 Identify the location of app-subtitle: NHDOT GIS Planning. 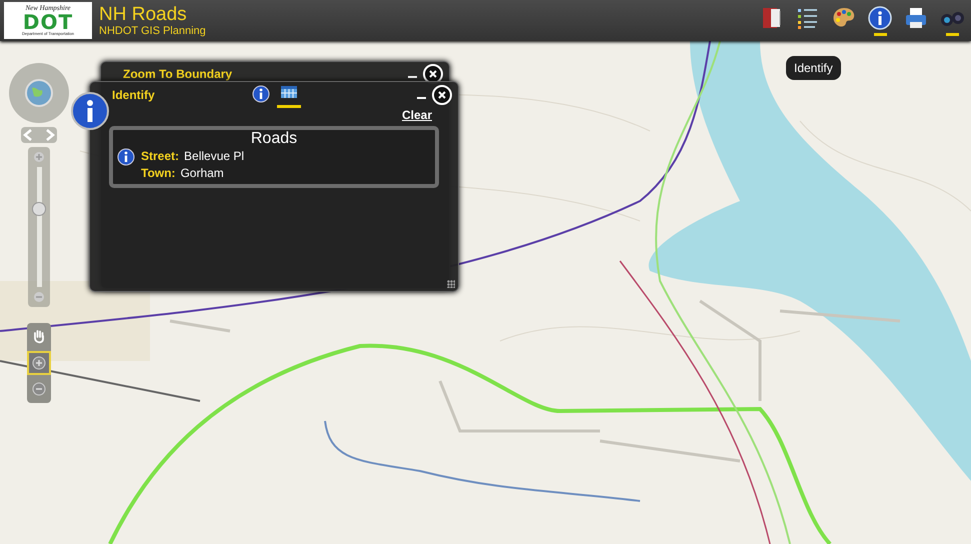
(152, 31).